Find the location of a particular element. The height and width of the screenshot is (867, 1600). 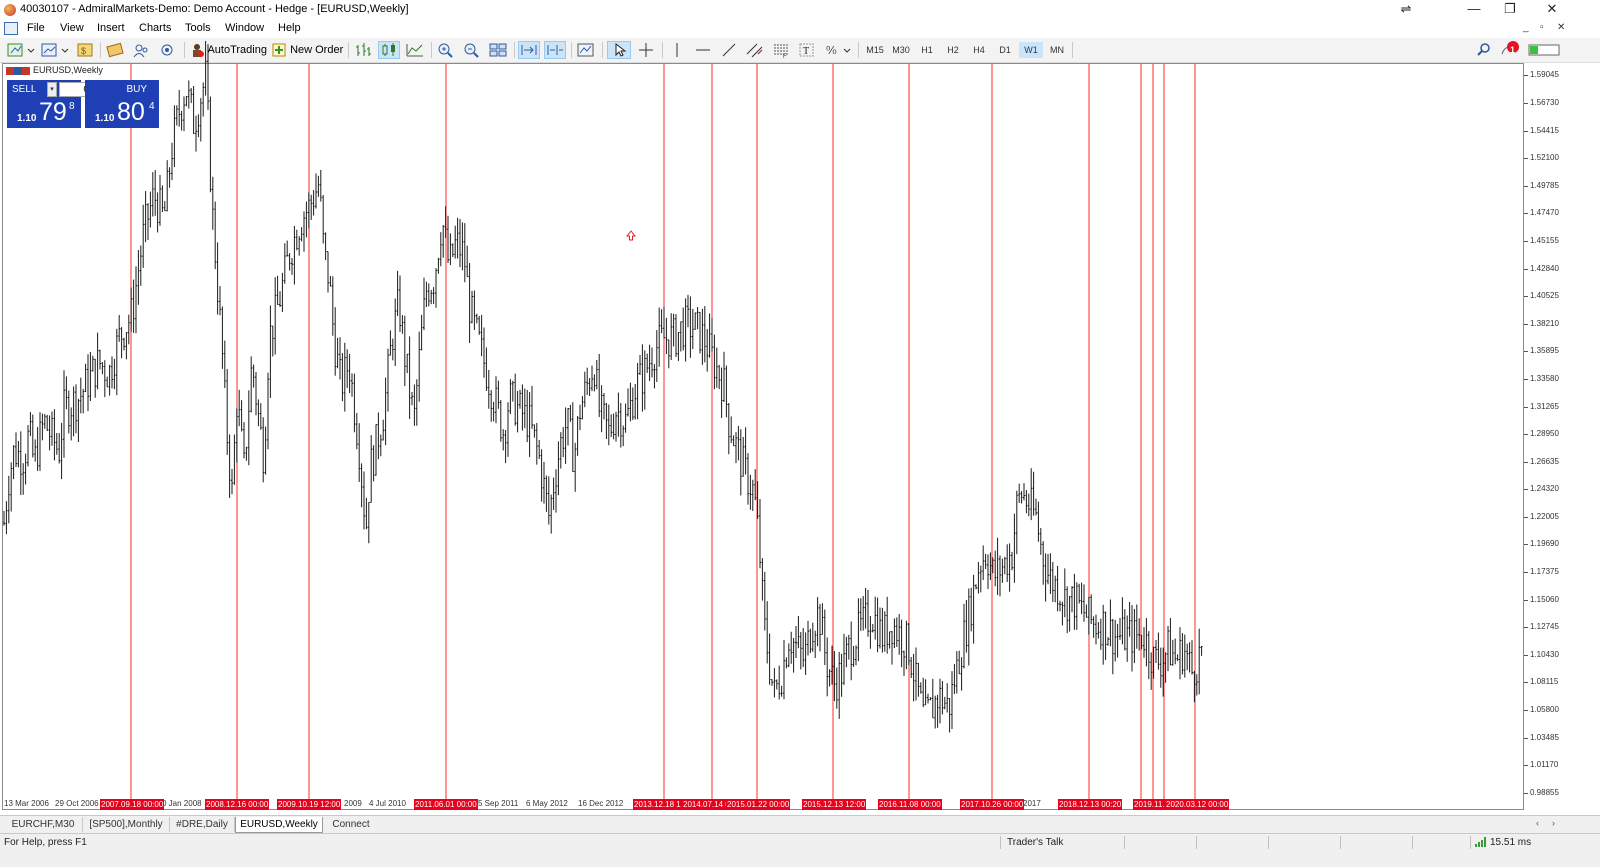

event-label: 2015.12.13 12:00 is located at coordinates (834, 804).